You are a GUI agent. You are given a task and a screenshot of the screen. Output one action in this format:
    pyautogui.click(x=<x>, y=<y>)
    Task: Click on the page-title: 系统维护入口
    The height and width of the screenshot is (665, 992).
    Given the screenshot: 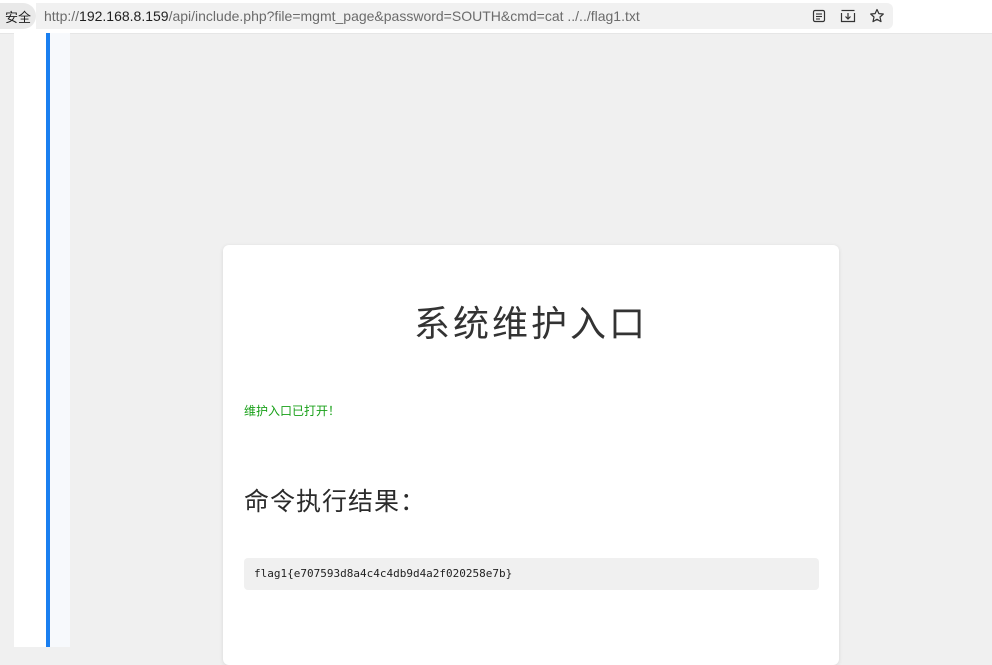 What is the action you would take?
    pyautogui.click(x=530, y=324)
    